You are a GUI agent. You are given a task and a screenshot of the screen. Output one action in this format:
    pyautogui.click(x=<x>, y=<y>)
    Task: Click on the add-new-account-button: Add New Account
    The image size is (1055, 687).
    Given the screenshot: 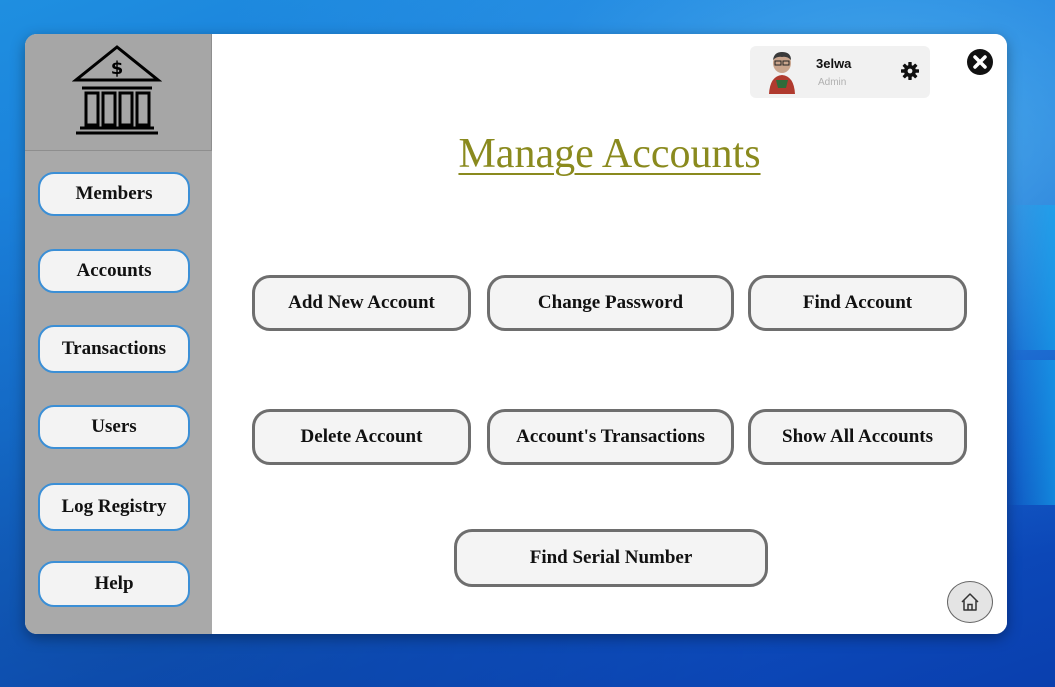 What is the action you would take?
    pyautogui.click(x=361, y=303)
    